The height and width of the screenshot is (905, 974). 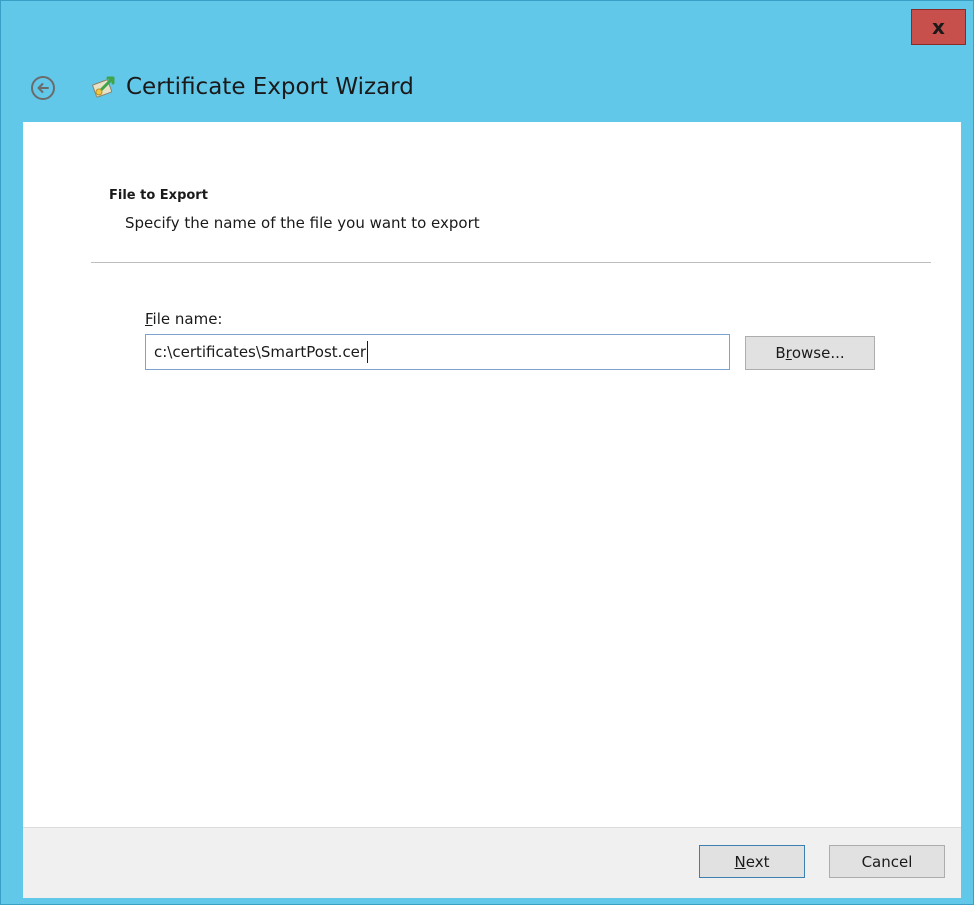 I want to click on wizard-title: Certificate Export Wizard, so click(x=270, y=87).